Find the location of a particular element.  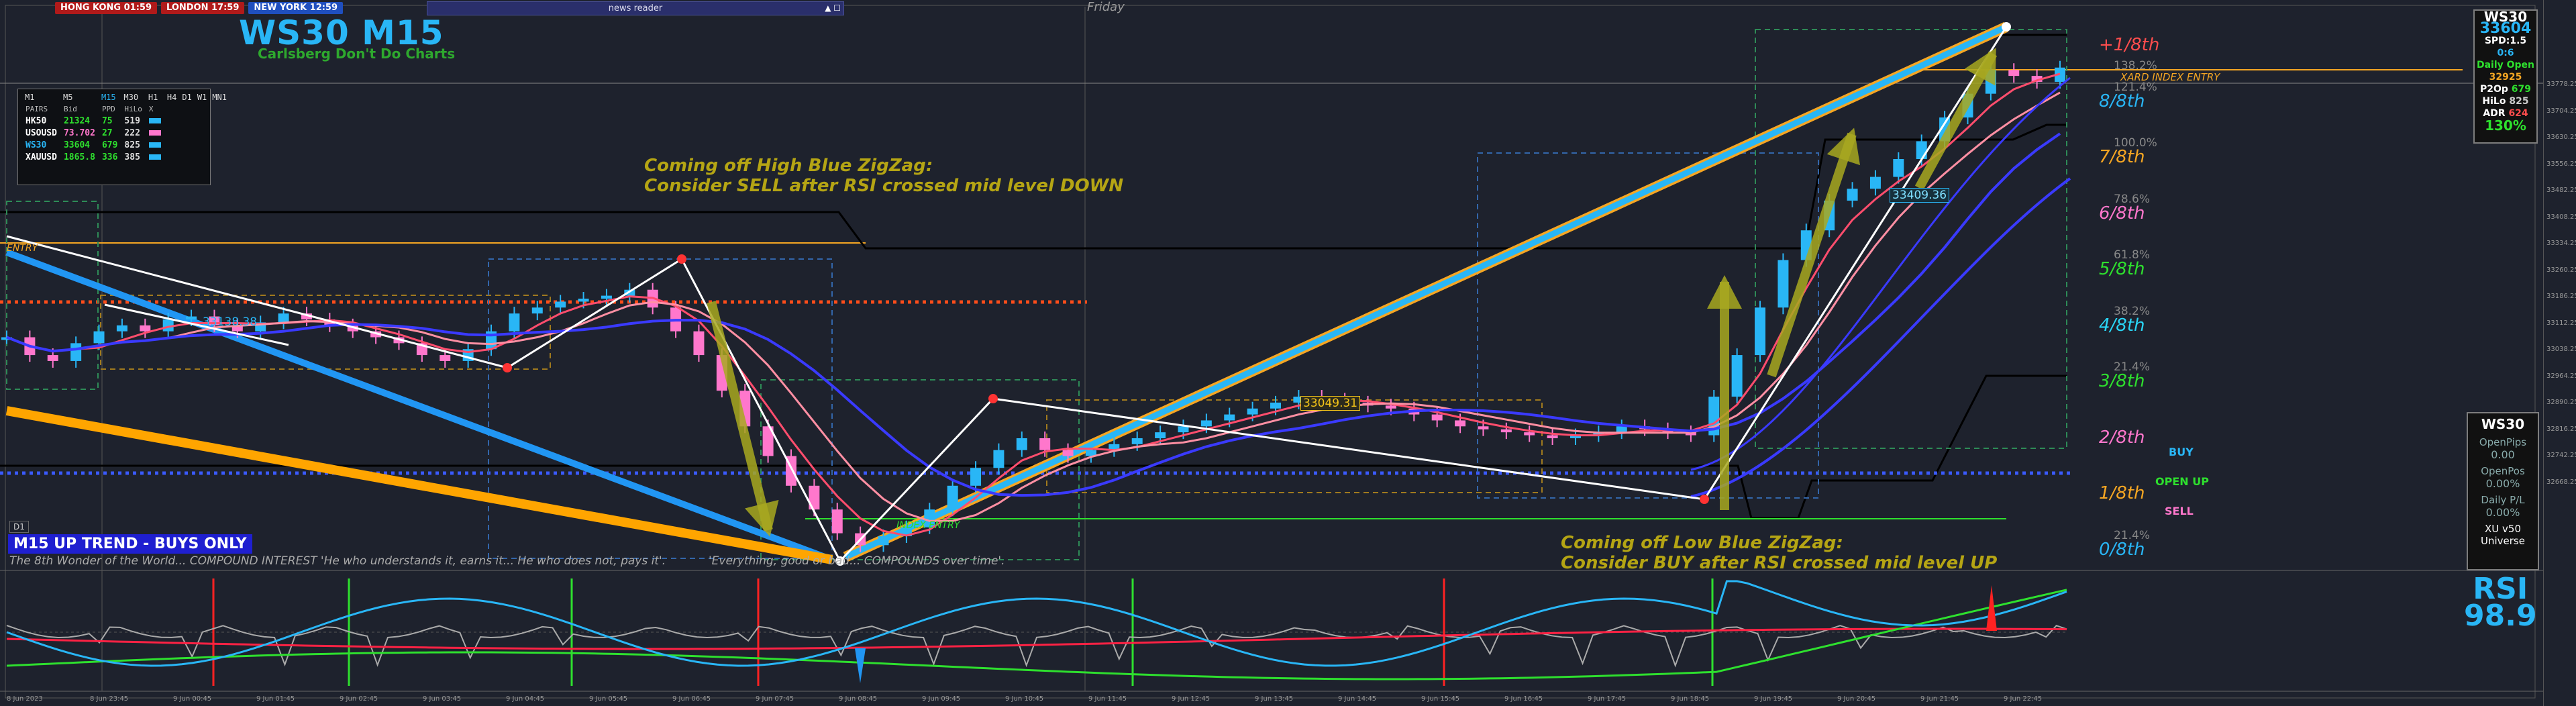

timeframe-w1: W1 is located at coordinates (202, 98).